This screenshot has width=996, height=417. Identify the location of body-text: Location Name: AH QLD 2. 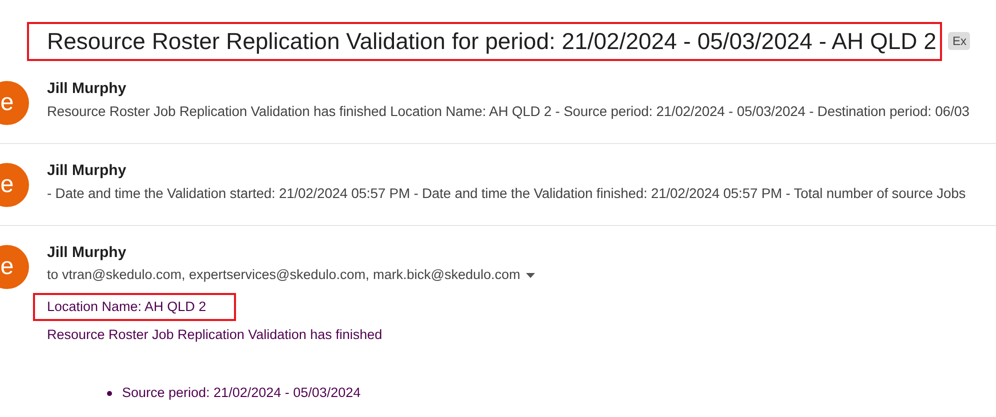
(134, 307).